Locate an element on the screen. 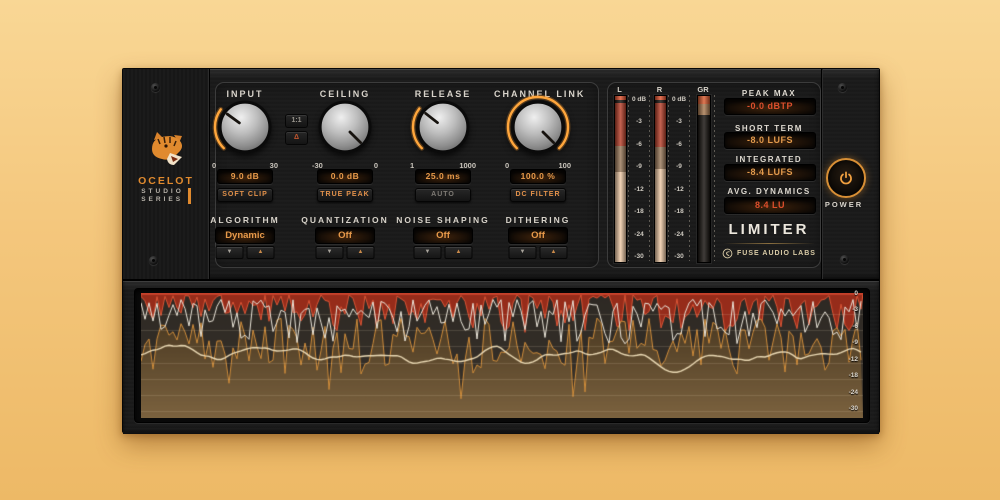 The height and width of the screenshot is (500, 1000). dithering-step-down-button: ▼ is located at coordinates (522, 252).